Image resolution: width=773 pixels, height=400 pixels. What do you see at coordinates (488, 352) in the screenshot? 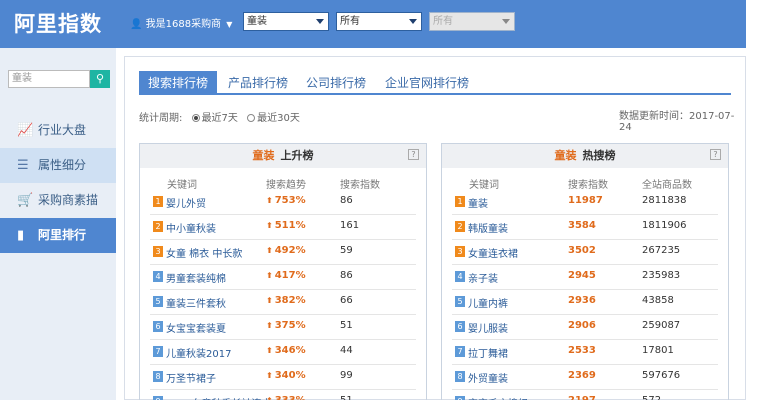
I see `keyword-link: 拉丁舞裙` at bounding box center [488, 352].